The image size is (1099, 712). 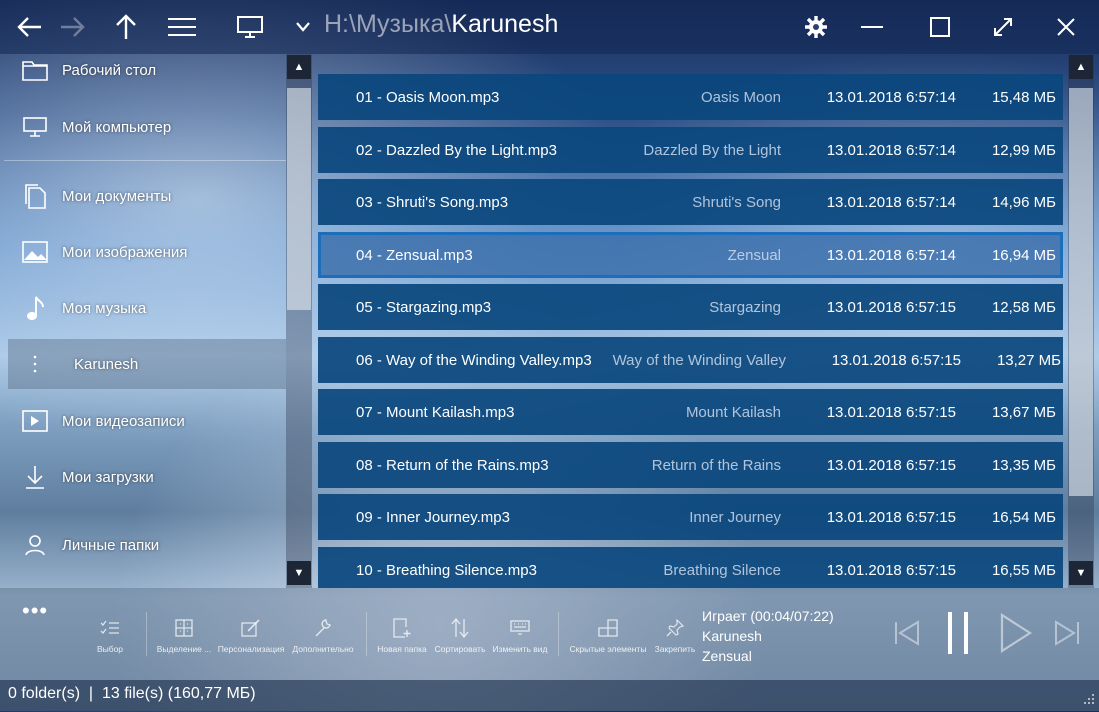 I want to click on next-track-button, so click(x=1067, y=635).